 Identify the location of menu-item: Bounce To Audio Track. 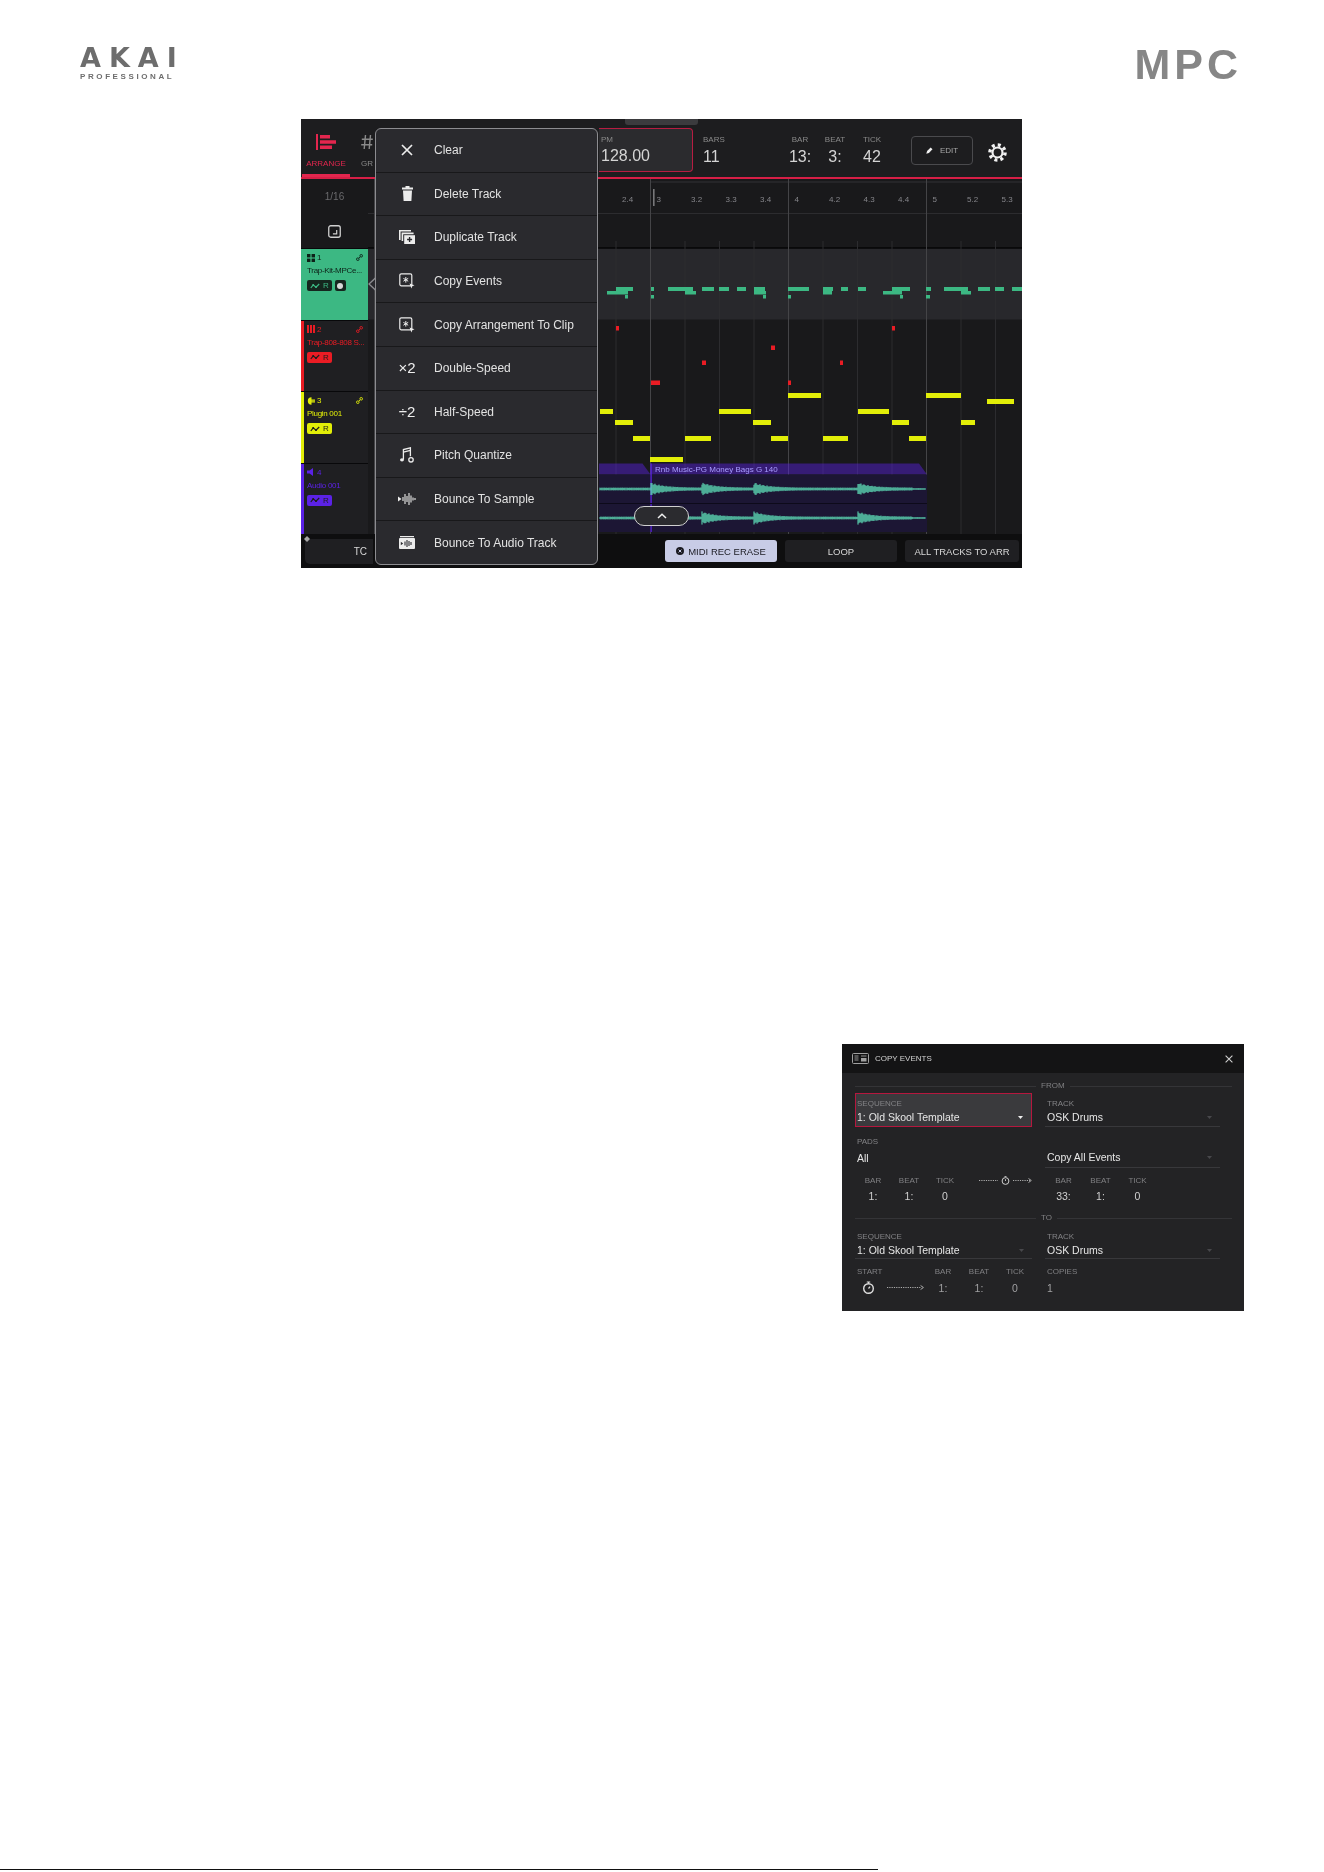
(486, 542).